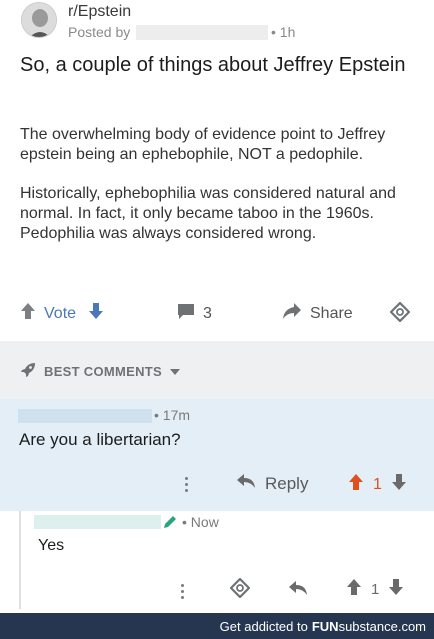  I want to click on share-button: Share, so click(317, 313).